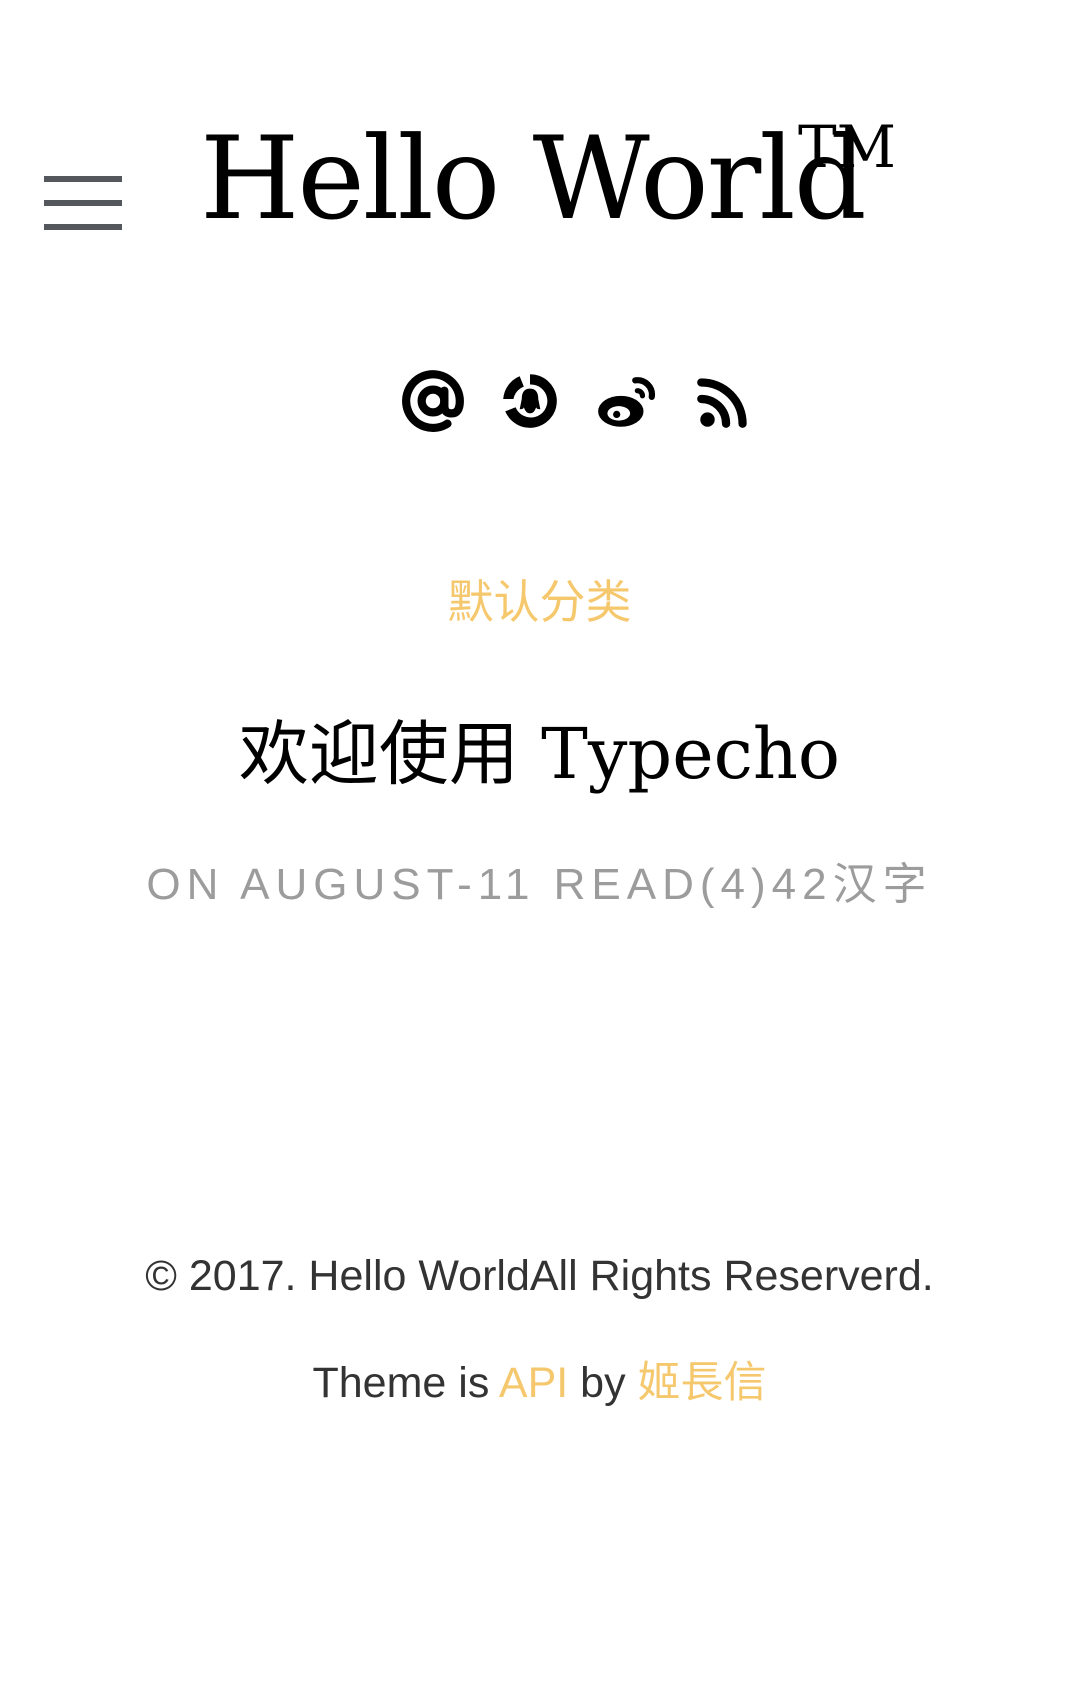  I want to click on post-meta: ON AUGUST-11 READ(4)42汉字, so click(539, 884).